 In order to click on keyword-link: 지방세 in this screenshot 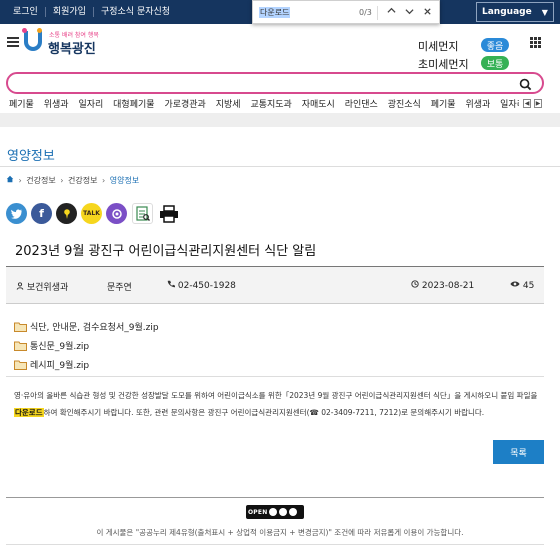, I will do `click(228, 105)`.